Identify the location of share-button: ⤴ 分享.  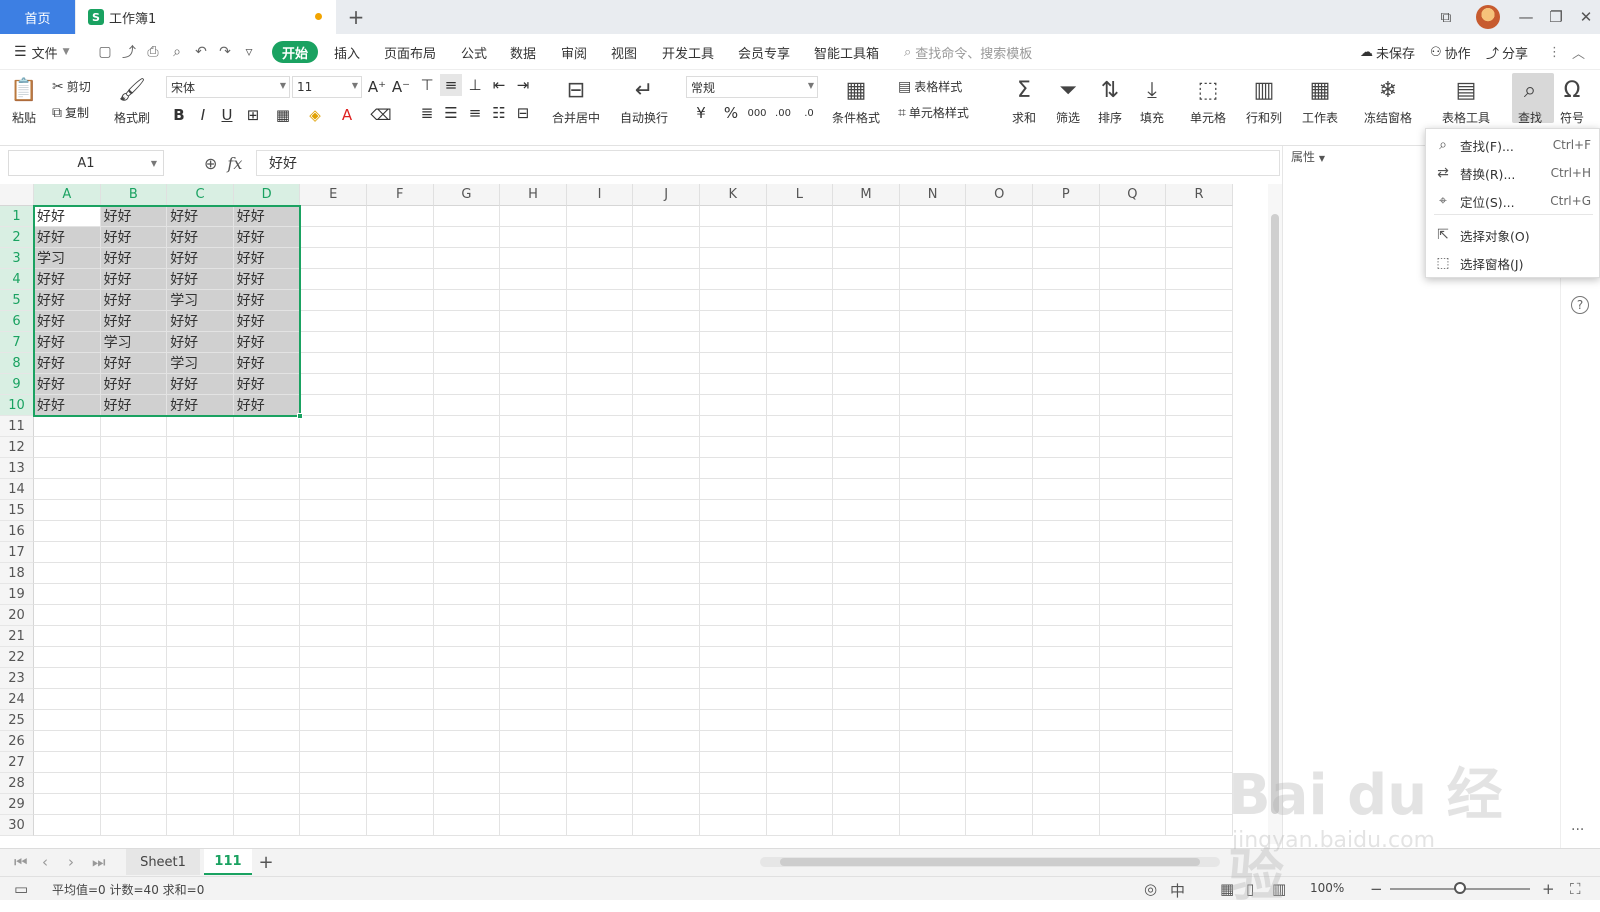
(1507, 52).